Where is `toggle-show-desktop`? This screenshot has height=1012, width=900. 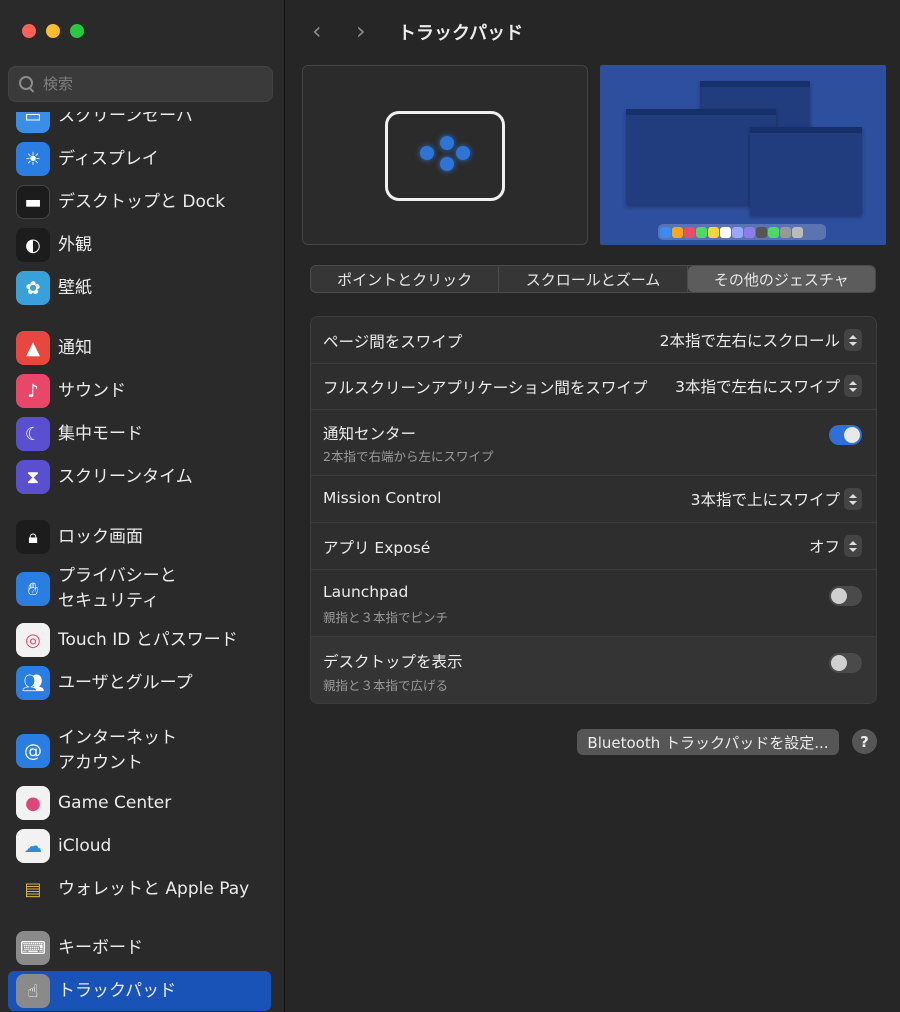 toggle-show-desktop is located at coordinates (845, 663).